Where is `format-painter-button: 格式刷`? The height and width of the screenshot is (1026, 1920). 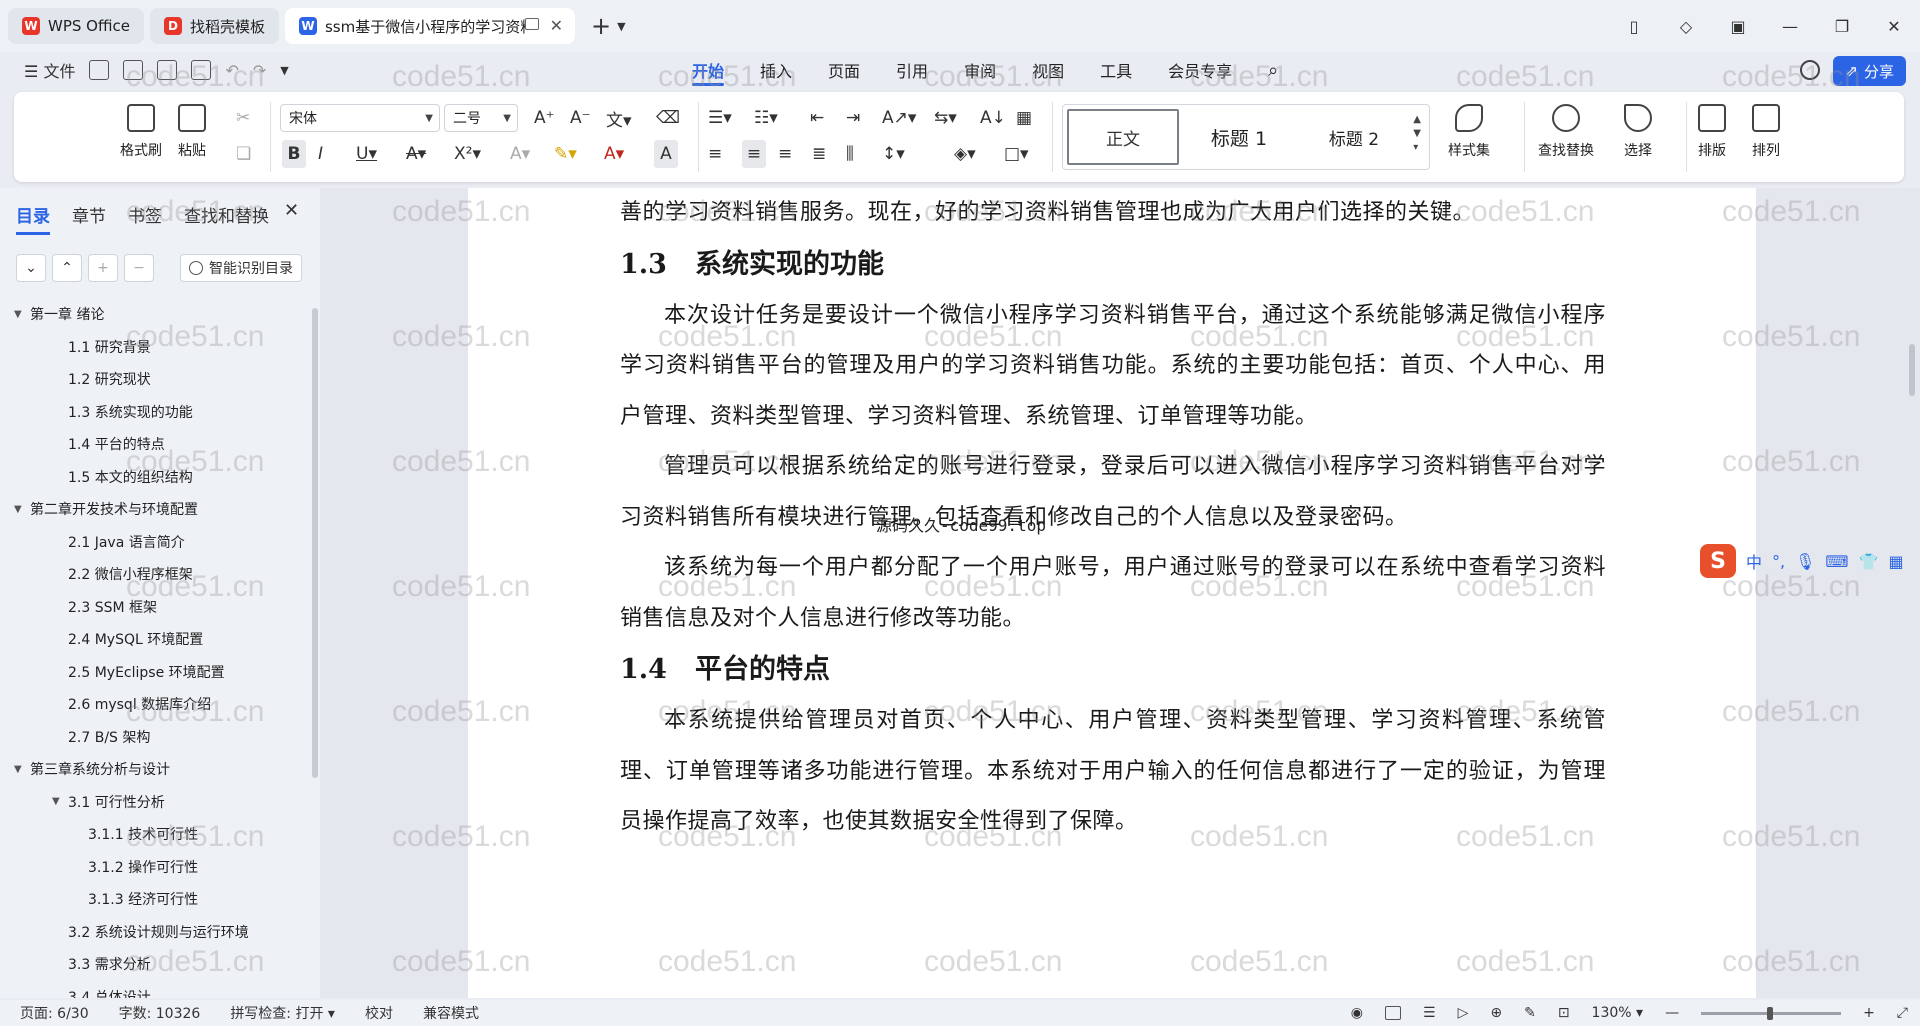
format-painter-button: 格式刷 is located at coordinates (141, 132).